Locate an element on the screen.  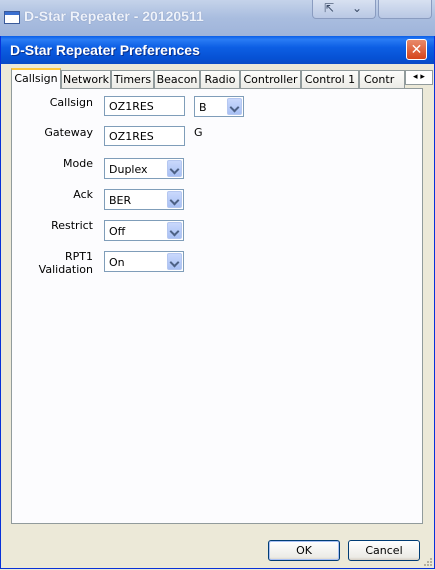
callsign-module-select: B is located at coordinates (219, 106).